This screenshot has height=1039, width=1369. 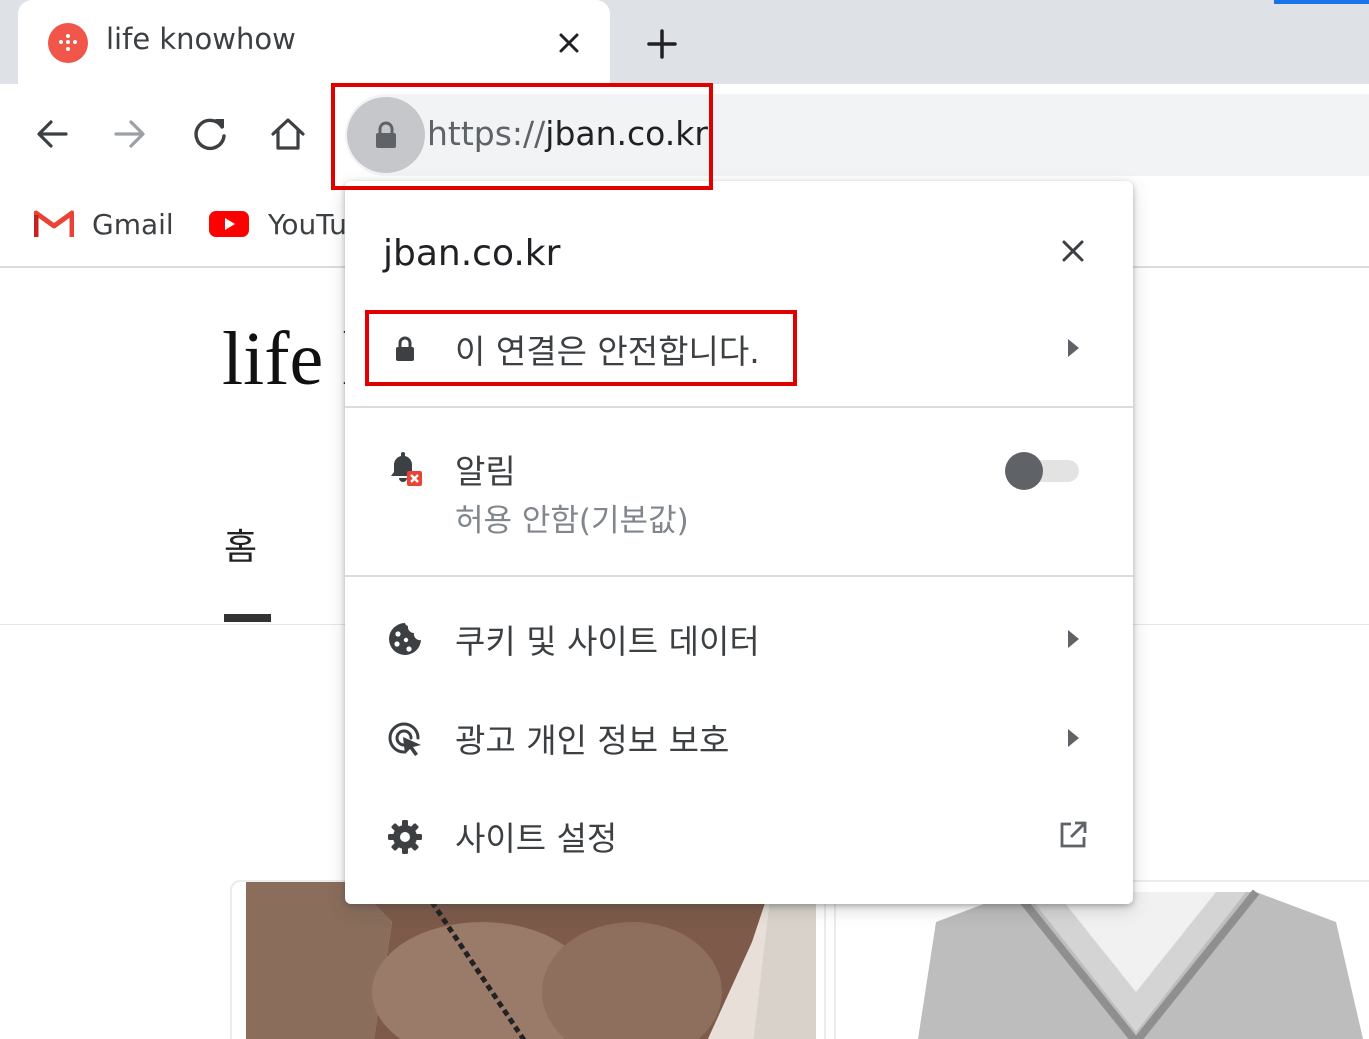 I want to click on external-link-icon, so click(x=1073, y=835).